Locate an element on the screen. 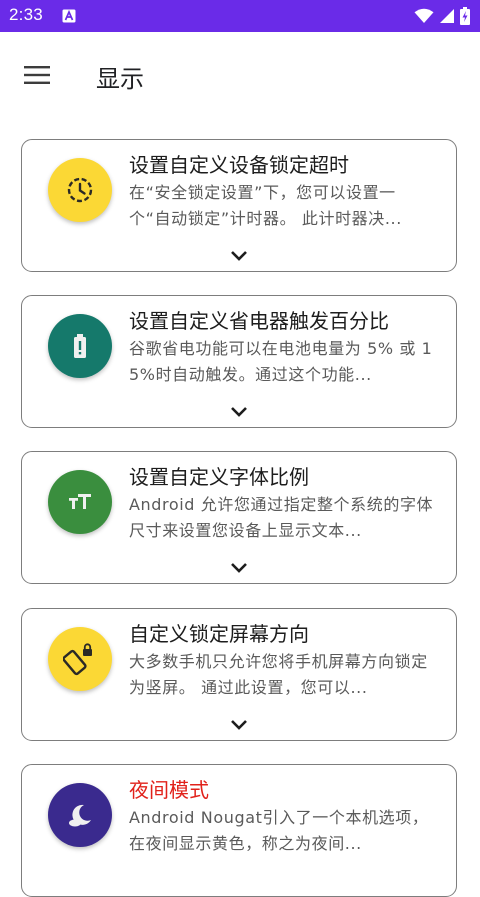  battery-charging-icon is located at coordinates (465, 16).